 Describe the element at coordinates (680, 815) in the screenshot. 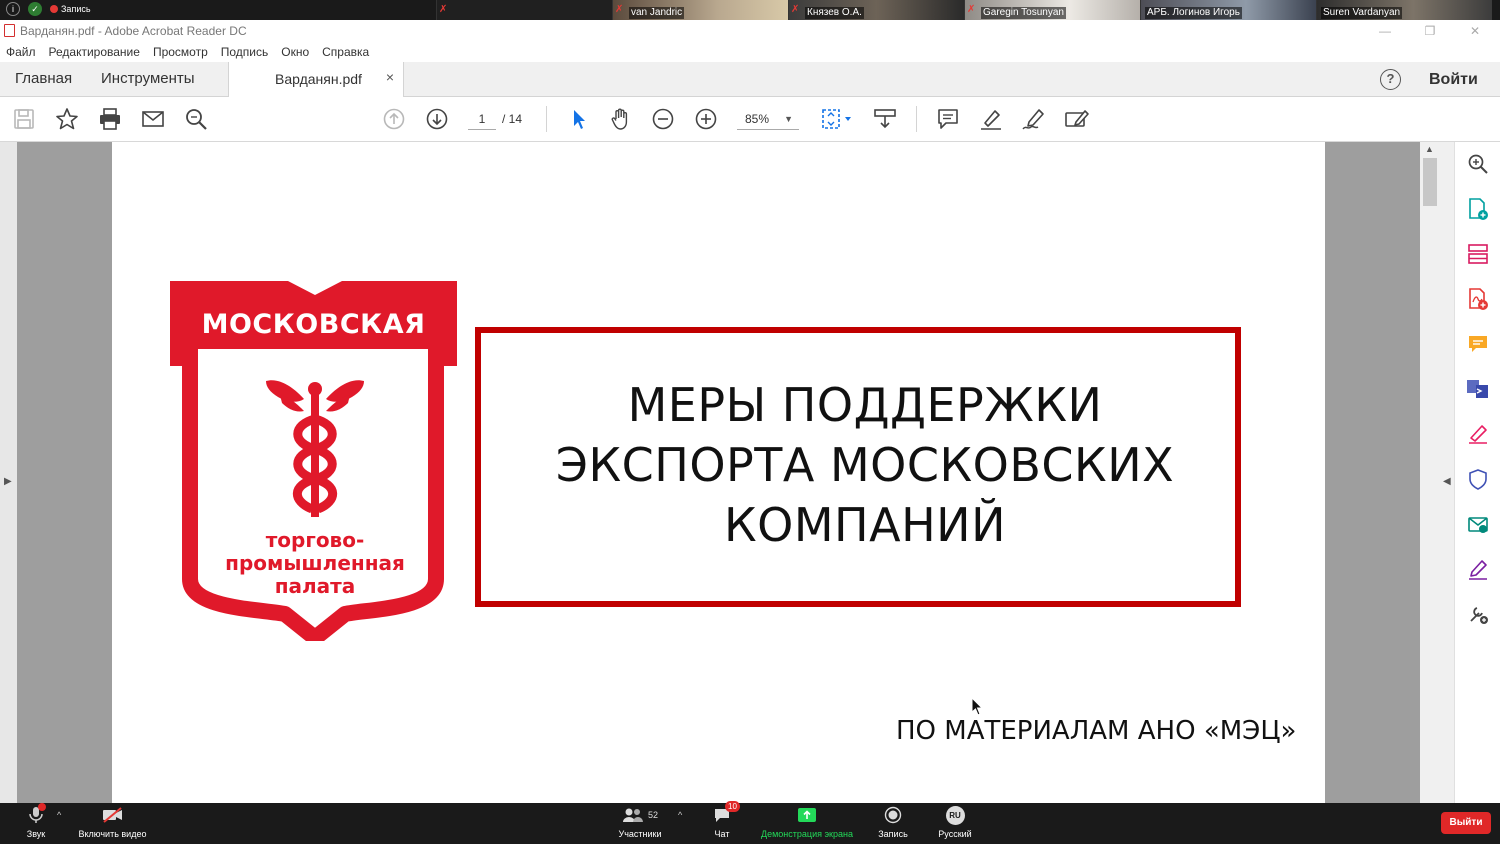

I see `participants-options-chevron-icon: ^` at that location.